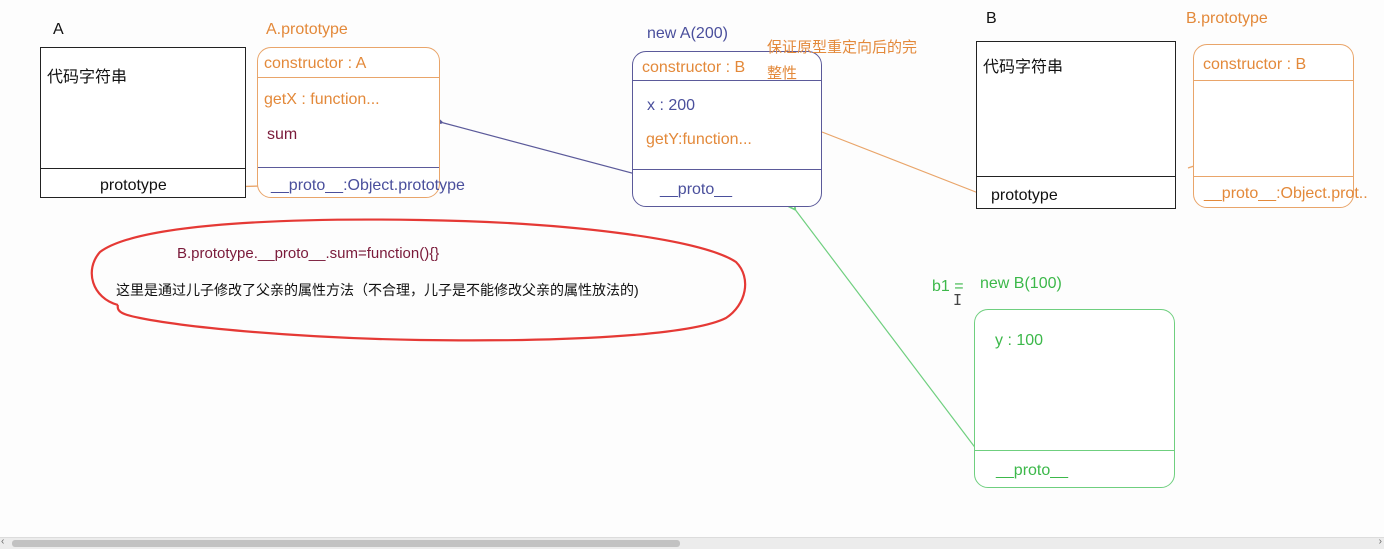 The width and height of the screenshot is (1384, 549). Describe the element at coordinates (143, 122) in the screenshot. I see `class-a-box: 代码字符串 prototype` at that location.